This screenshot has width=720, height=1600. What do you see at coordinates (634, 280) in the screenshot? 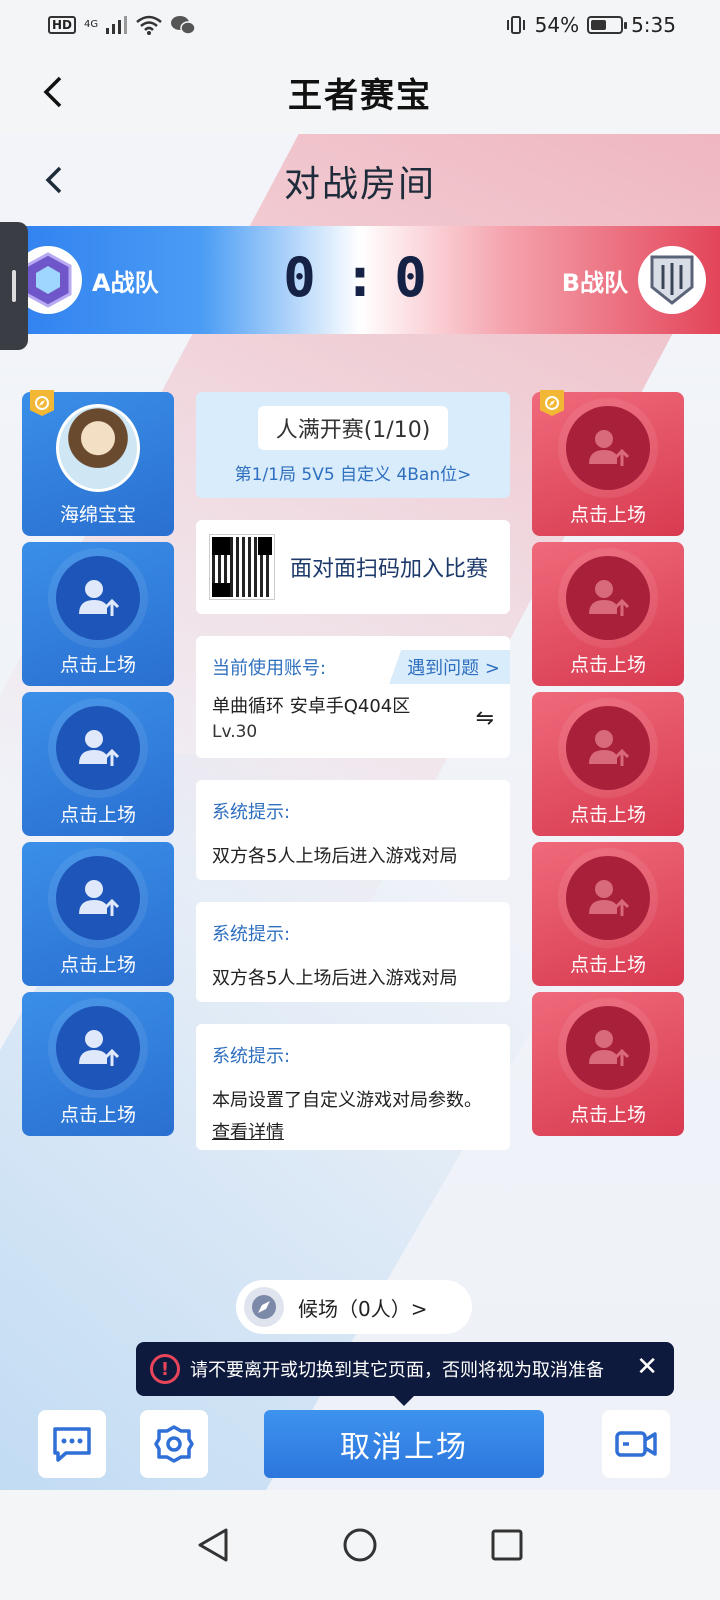
I see `team-b: B战队` at bounding box center [634, 280].